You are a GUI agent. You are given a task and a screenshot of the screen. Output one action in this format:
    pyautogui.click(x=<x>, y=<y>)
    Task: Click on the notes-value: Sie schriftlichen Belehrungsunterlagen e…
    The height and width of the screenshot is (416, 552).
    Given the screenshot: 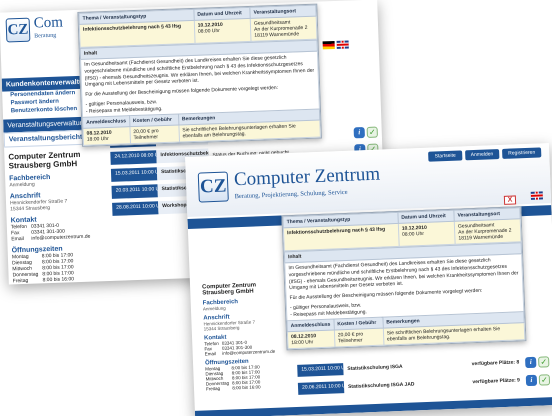 What is the action you would take?
    pyautogui.click(x=249, y=131)
    